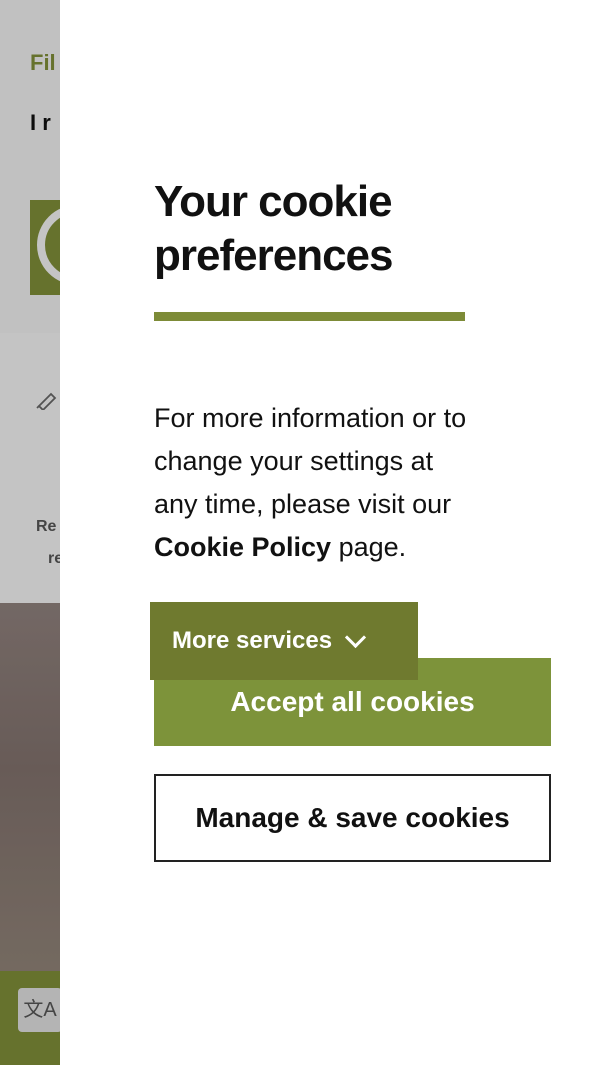 This screenshot has width=600, height=1065. I want to click on more-services-button: More services, so click(284, 641).